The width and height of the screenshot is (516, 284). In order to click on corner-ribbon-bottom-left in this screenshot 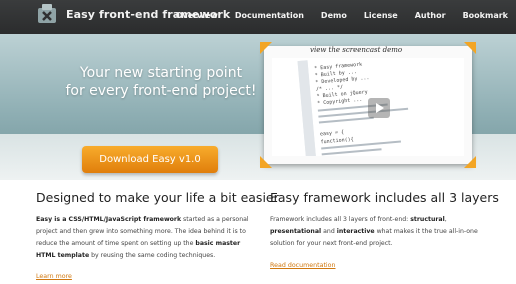, I will do `click(266, 162)`.